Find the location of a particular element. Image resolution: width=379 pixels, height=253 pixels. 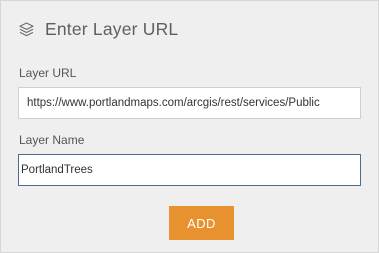

layer-url-label: Layer URL is located at coordinates (48, 73).